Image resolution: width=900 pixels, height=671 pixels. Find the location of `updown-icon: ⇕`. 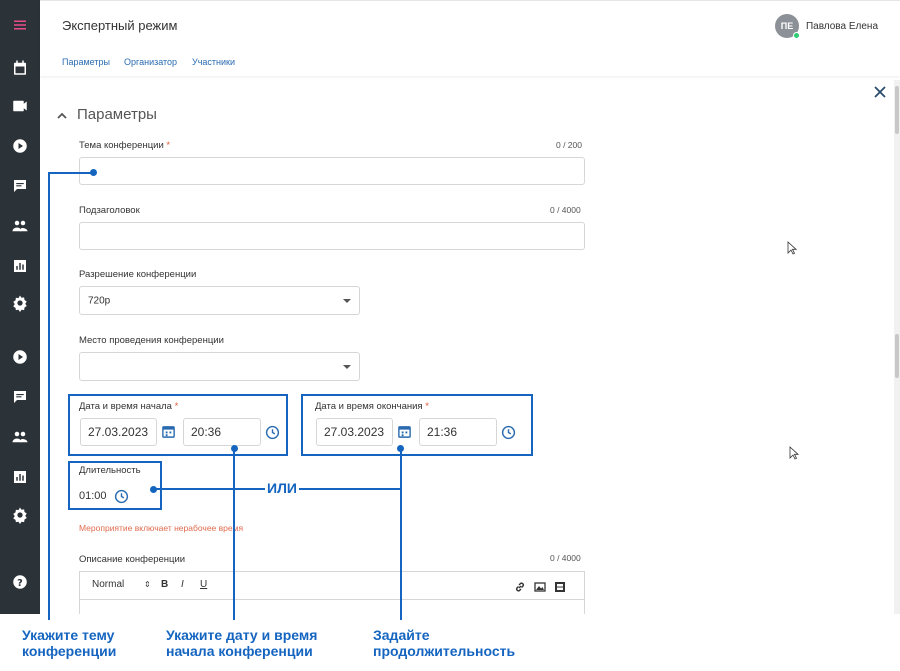

updown-icon: ⇕ is located at coordinates (147, 584).